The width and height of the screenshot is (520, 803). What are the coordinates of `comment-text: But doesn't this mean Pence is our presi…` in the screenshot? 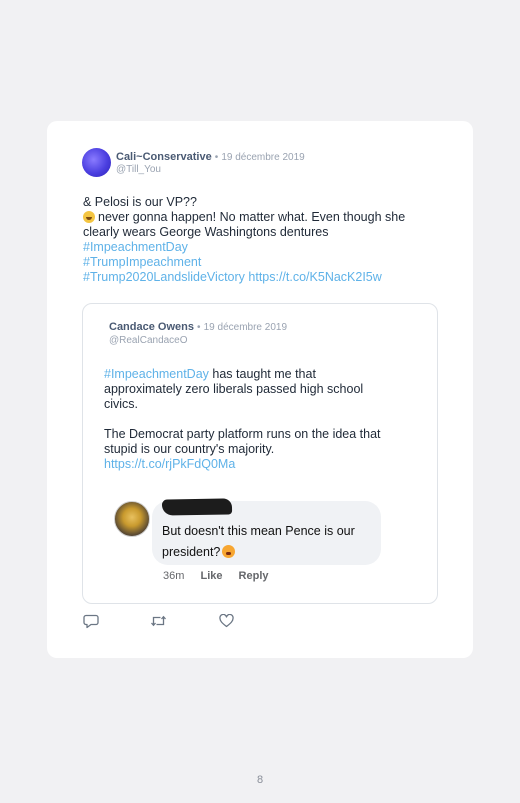 It's located at (269, 542).